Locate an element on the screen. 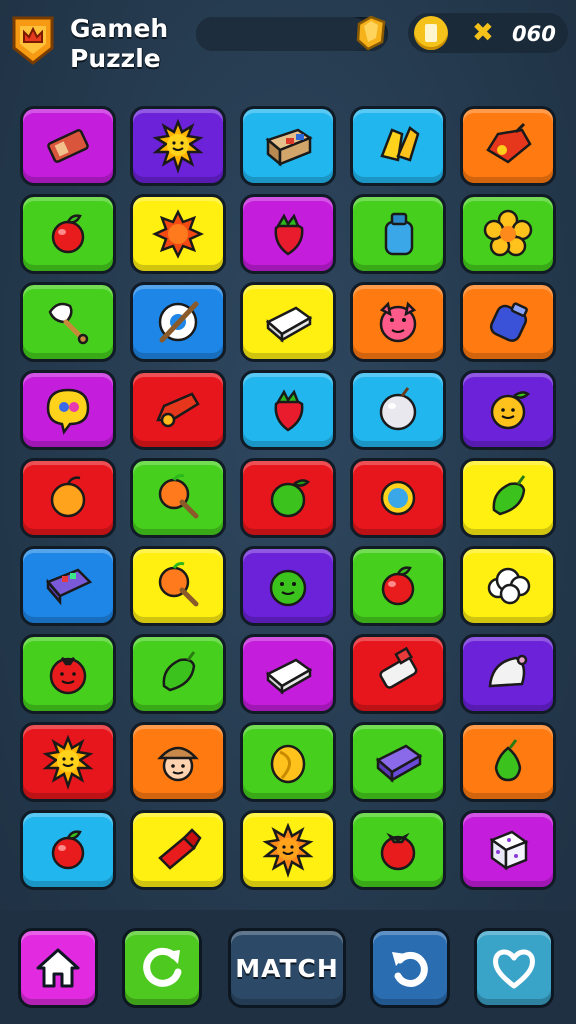  tile-r1-c3 is located at coordinates (288, 146).